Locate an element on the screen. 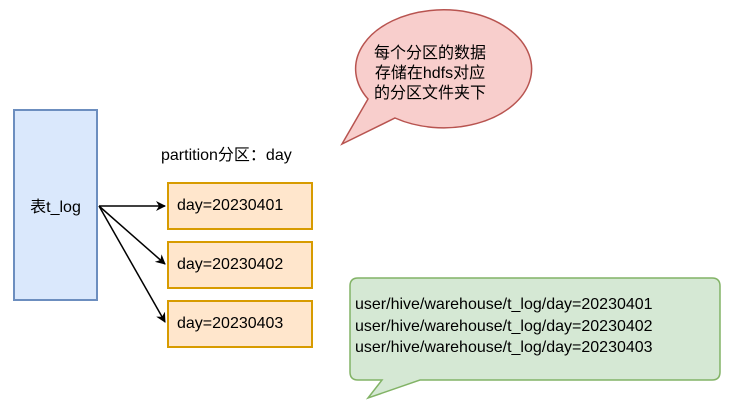 This screenshot has height=410, width=733. partition-box-3: day=20230403 is located at coordinates (240, 324).